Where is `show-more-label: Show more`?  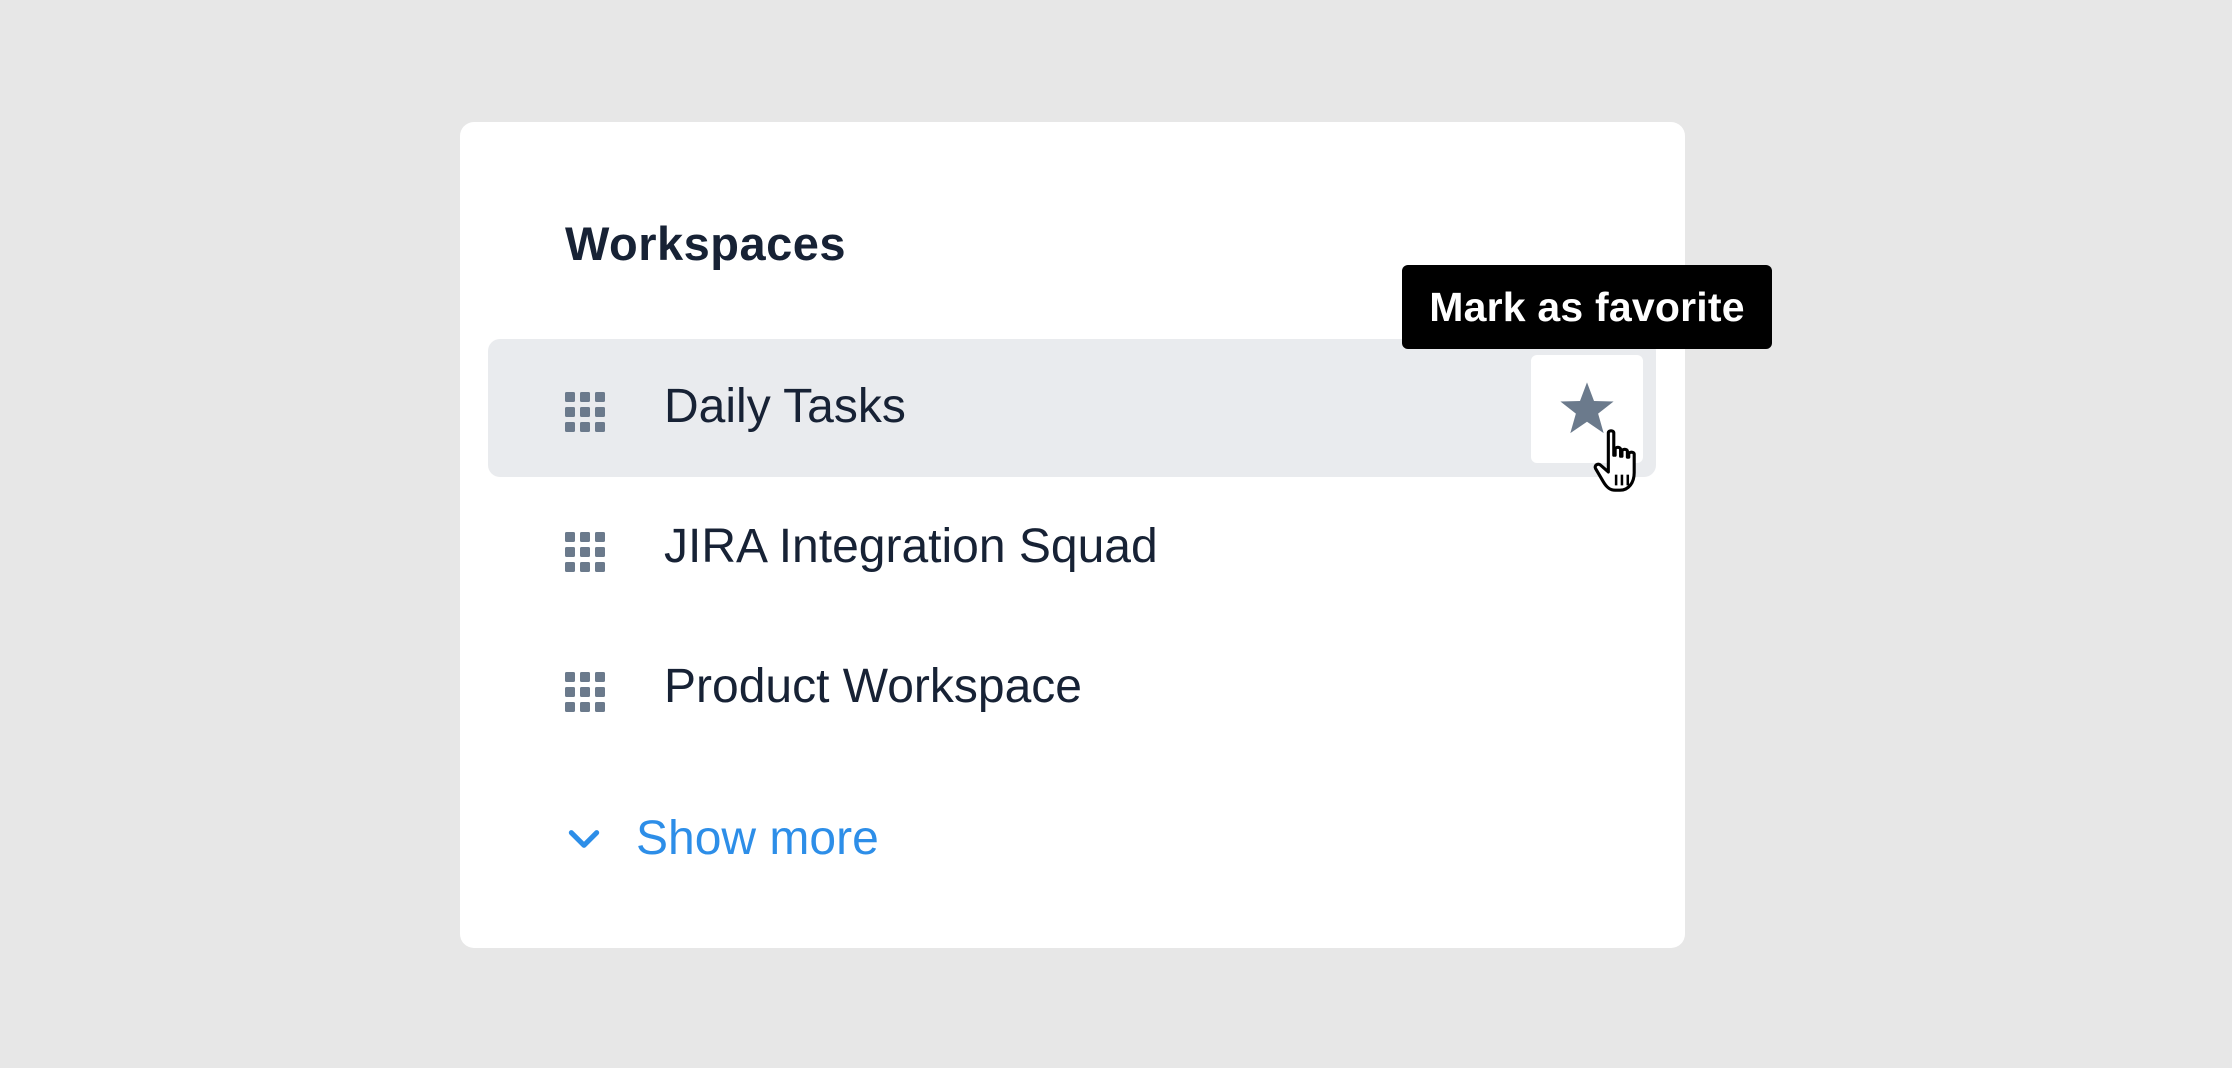
show-more-label: Show more is located at coordinates (757, 838).